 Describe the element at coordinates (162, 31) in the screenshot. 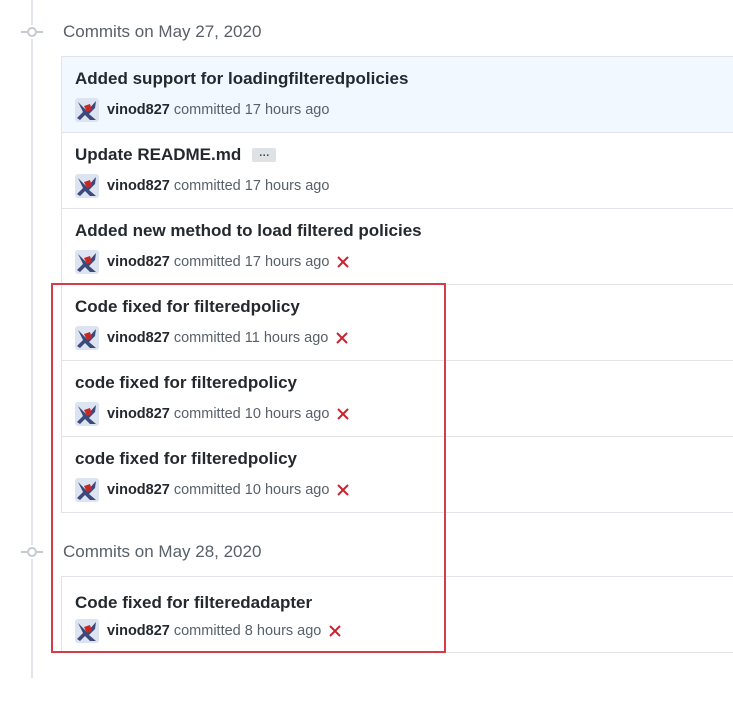

I see `commit-group-date: Commits on May 27, 2020` at that location.